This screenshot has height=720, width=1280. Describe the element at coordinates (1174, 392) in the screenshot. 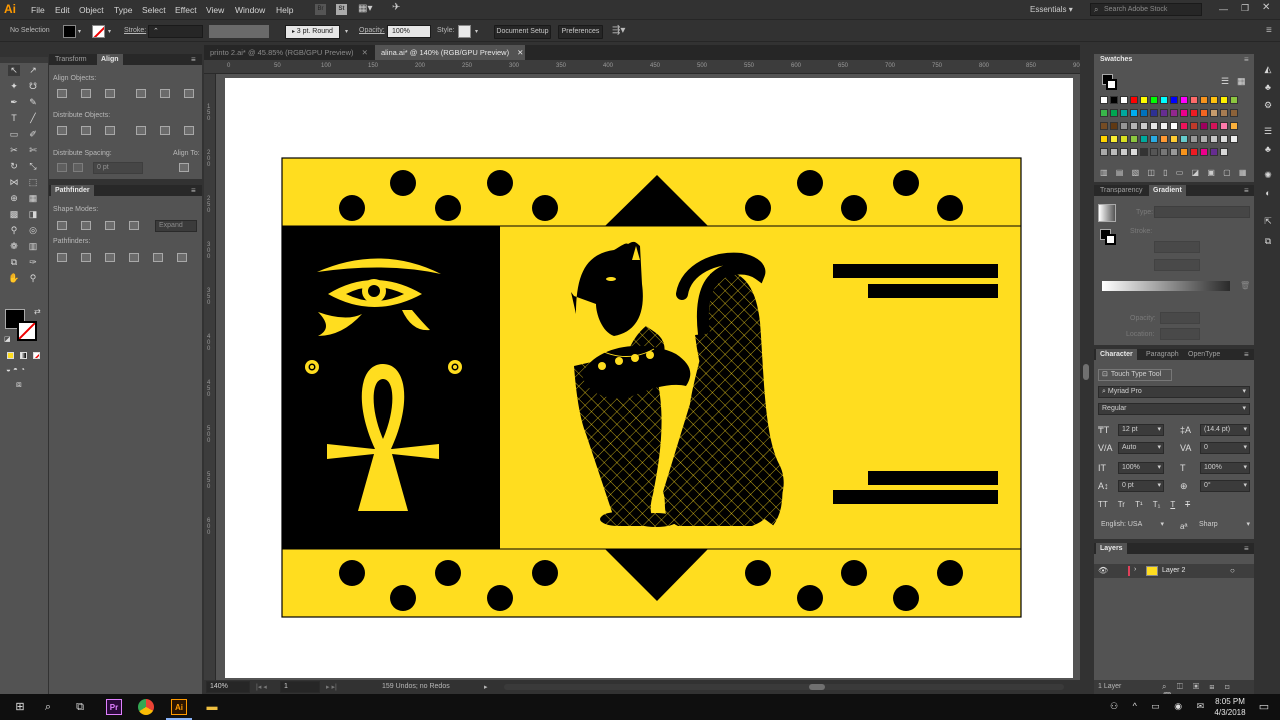

I see `font-family-select: ⌕ Myriad Pro ▾` at that location.